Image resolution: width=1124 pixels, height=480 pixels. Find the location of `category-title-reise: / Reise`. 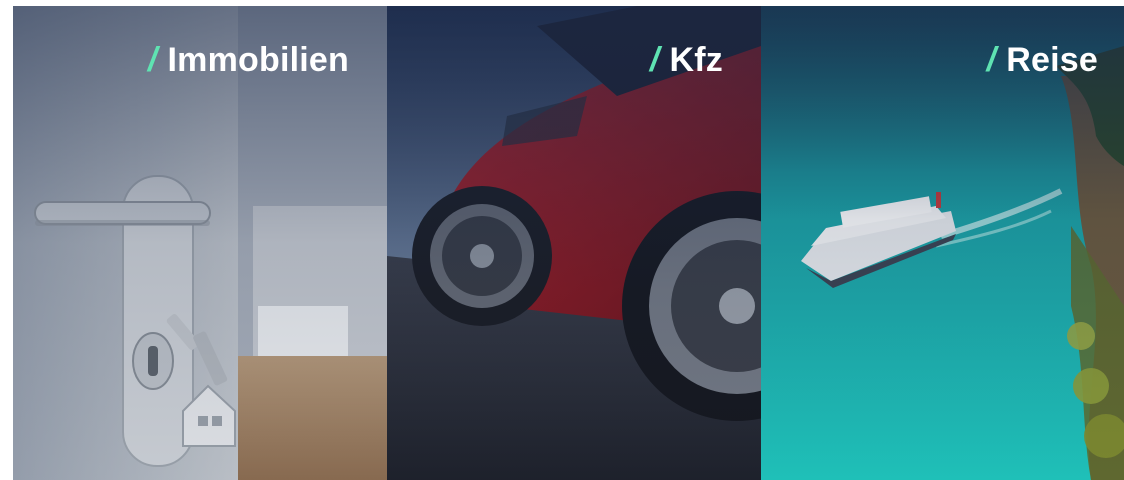

category-title-reise: / Reise is located at coordinates (1042, 60).